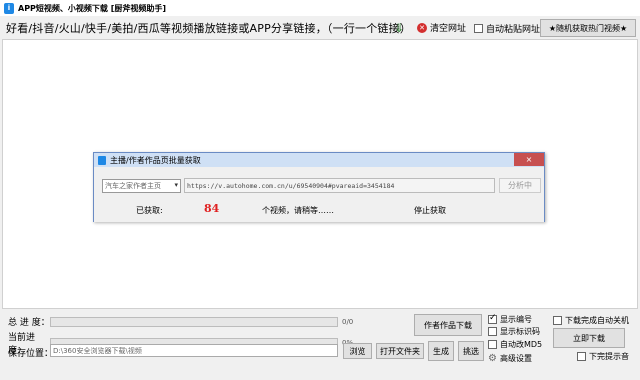 Image resolution: width=640 pixels, height=380 pixels. What do you see at coordinates (133, 186) in the screenshot?
I see `platform-select-value: 汽车之家作者主页` at bounding box center [133, 186].